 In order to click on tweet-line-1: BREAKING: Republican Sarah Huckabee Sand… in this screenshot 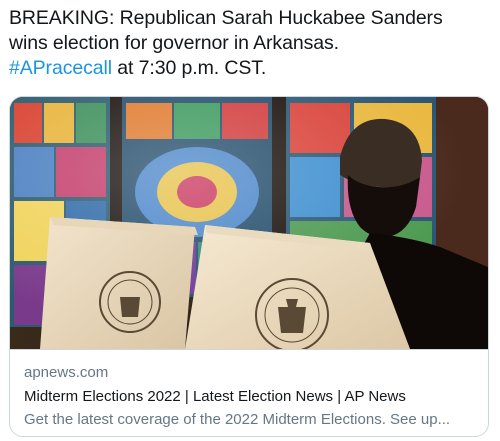, I will do `click(226, 18)`.